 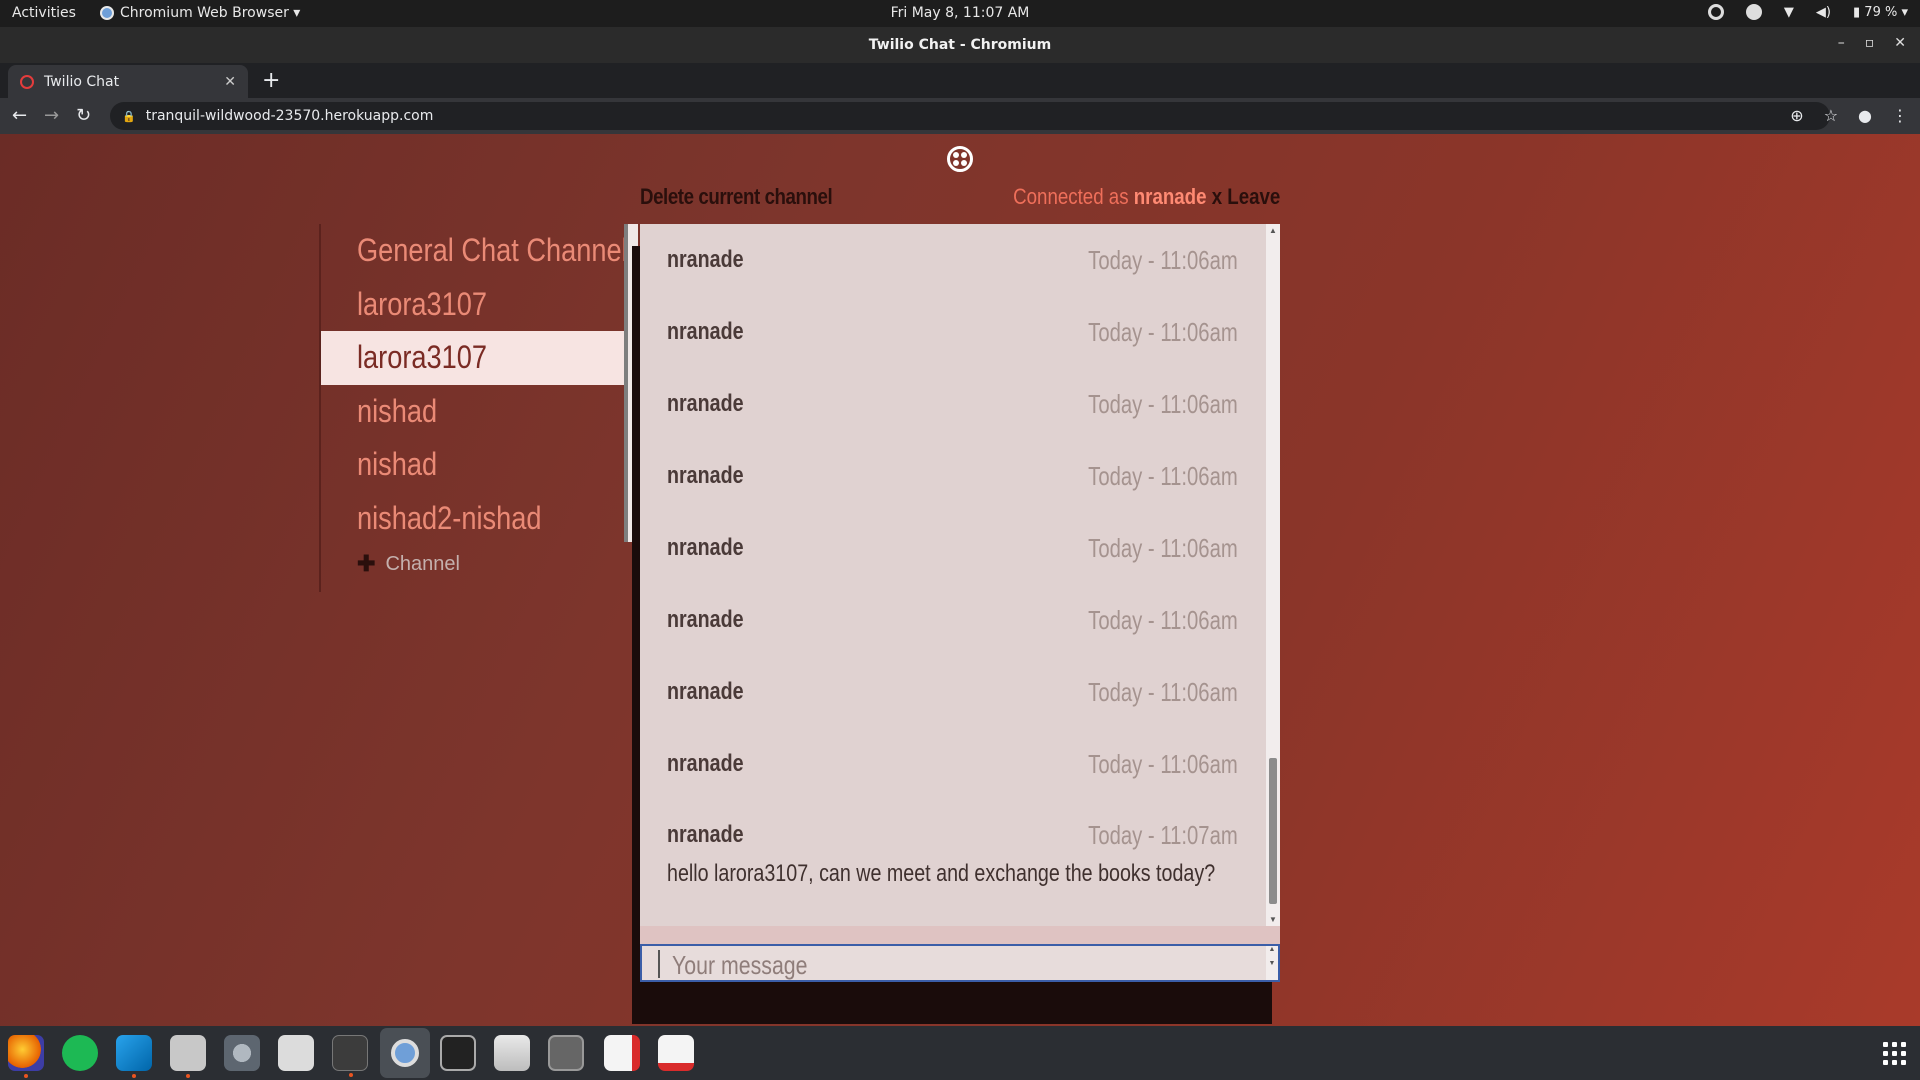 What do you see at coordinates (1273, 919) in the screenshot?
I see `scroll-down-icon: ▼` at bounding box center [1273, 919].